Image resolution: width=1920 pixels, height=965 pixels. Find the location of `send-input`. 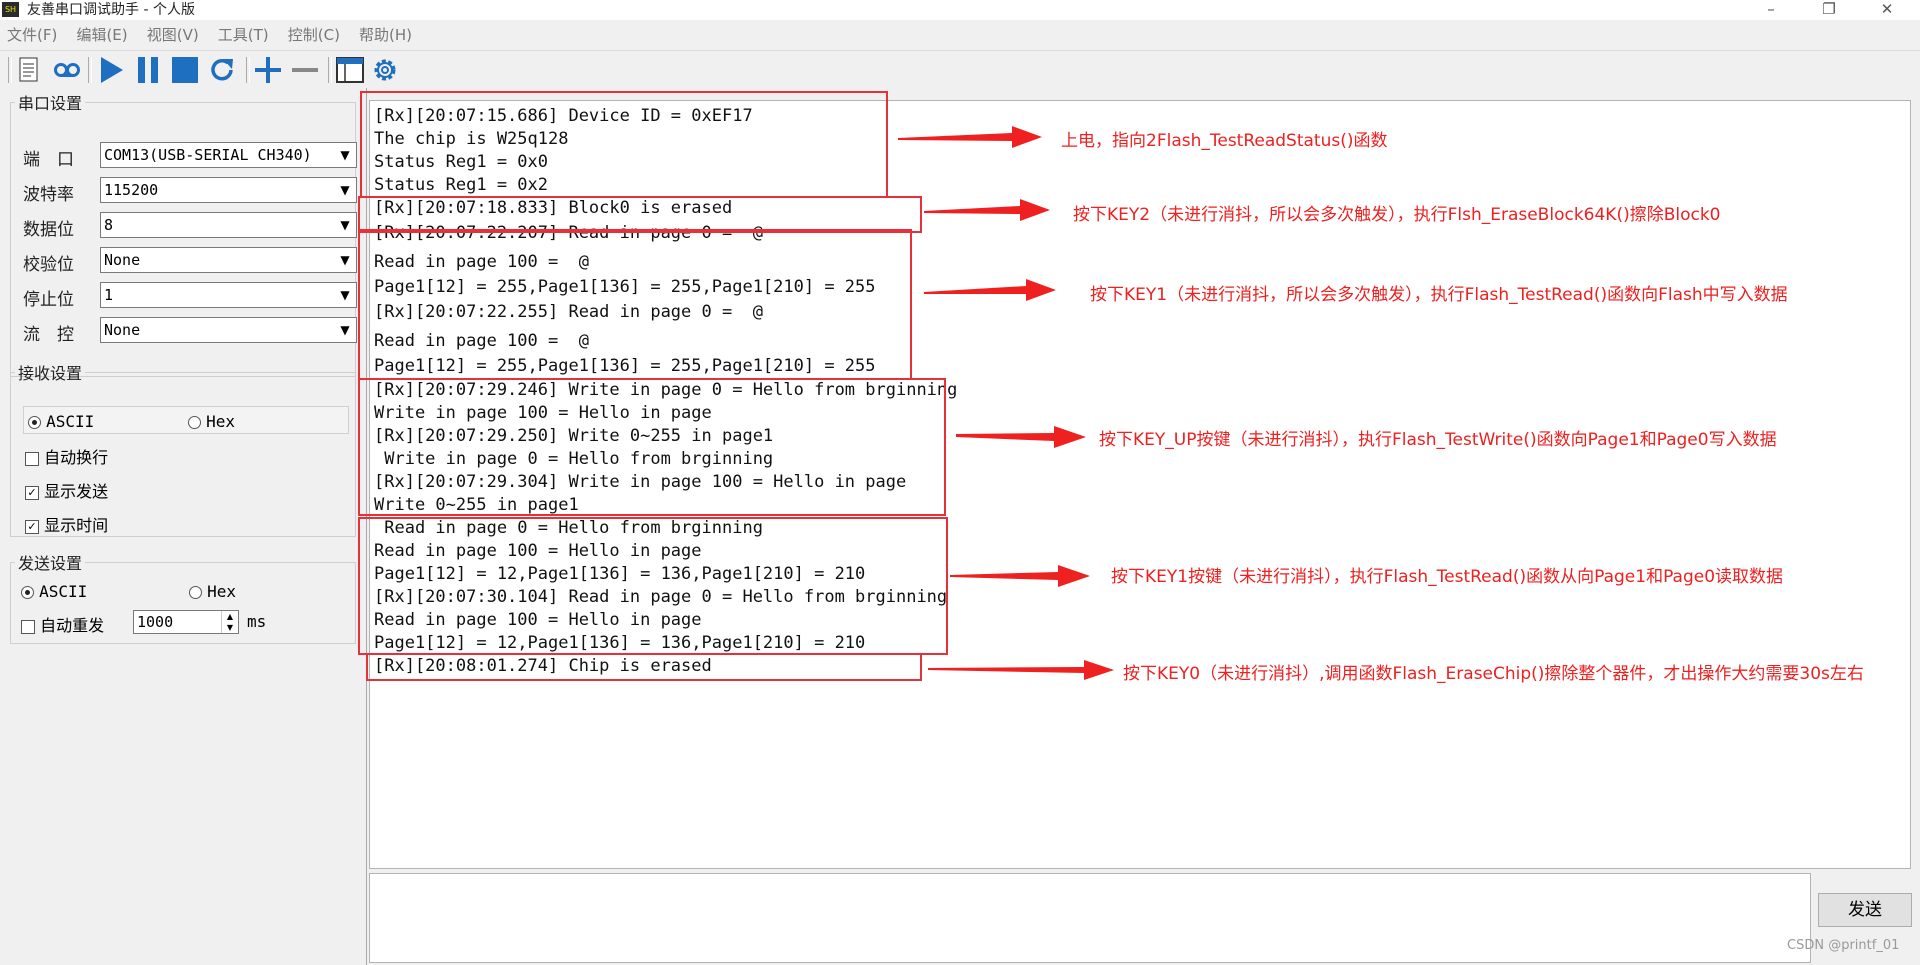

send-input is located at coordinates (1090, 918).